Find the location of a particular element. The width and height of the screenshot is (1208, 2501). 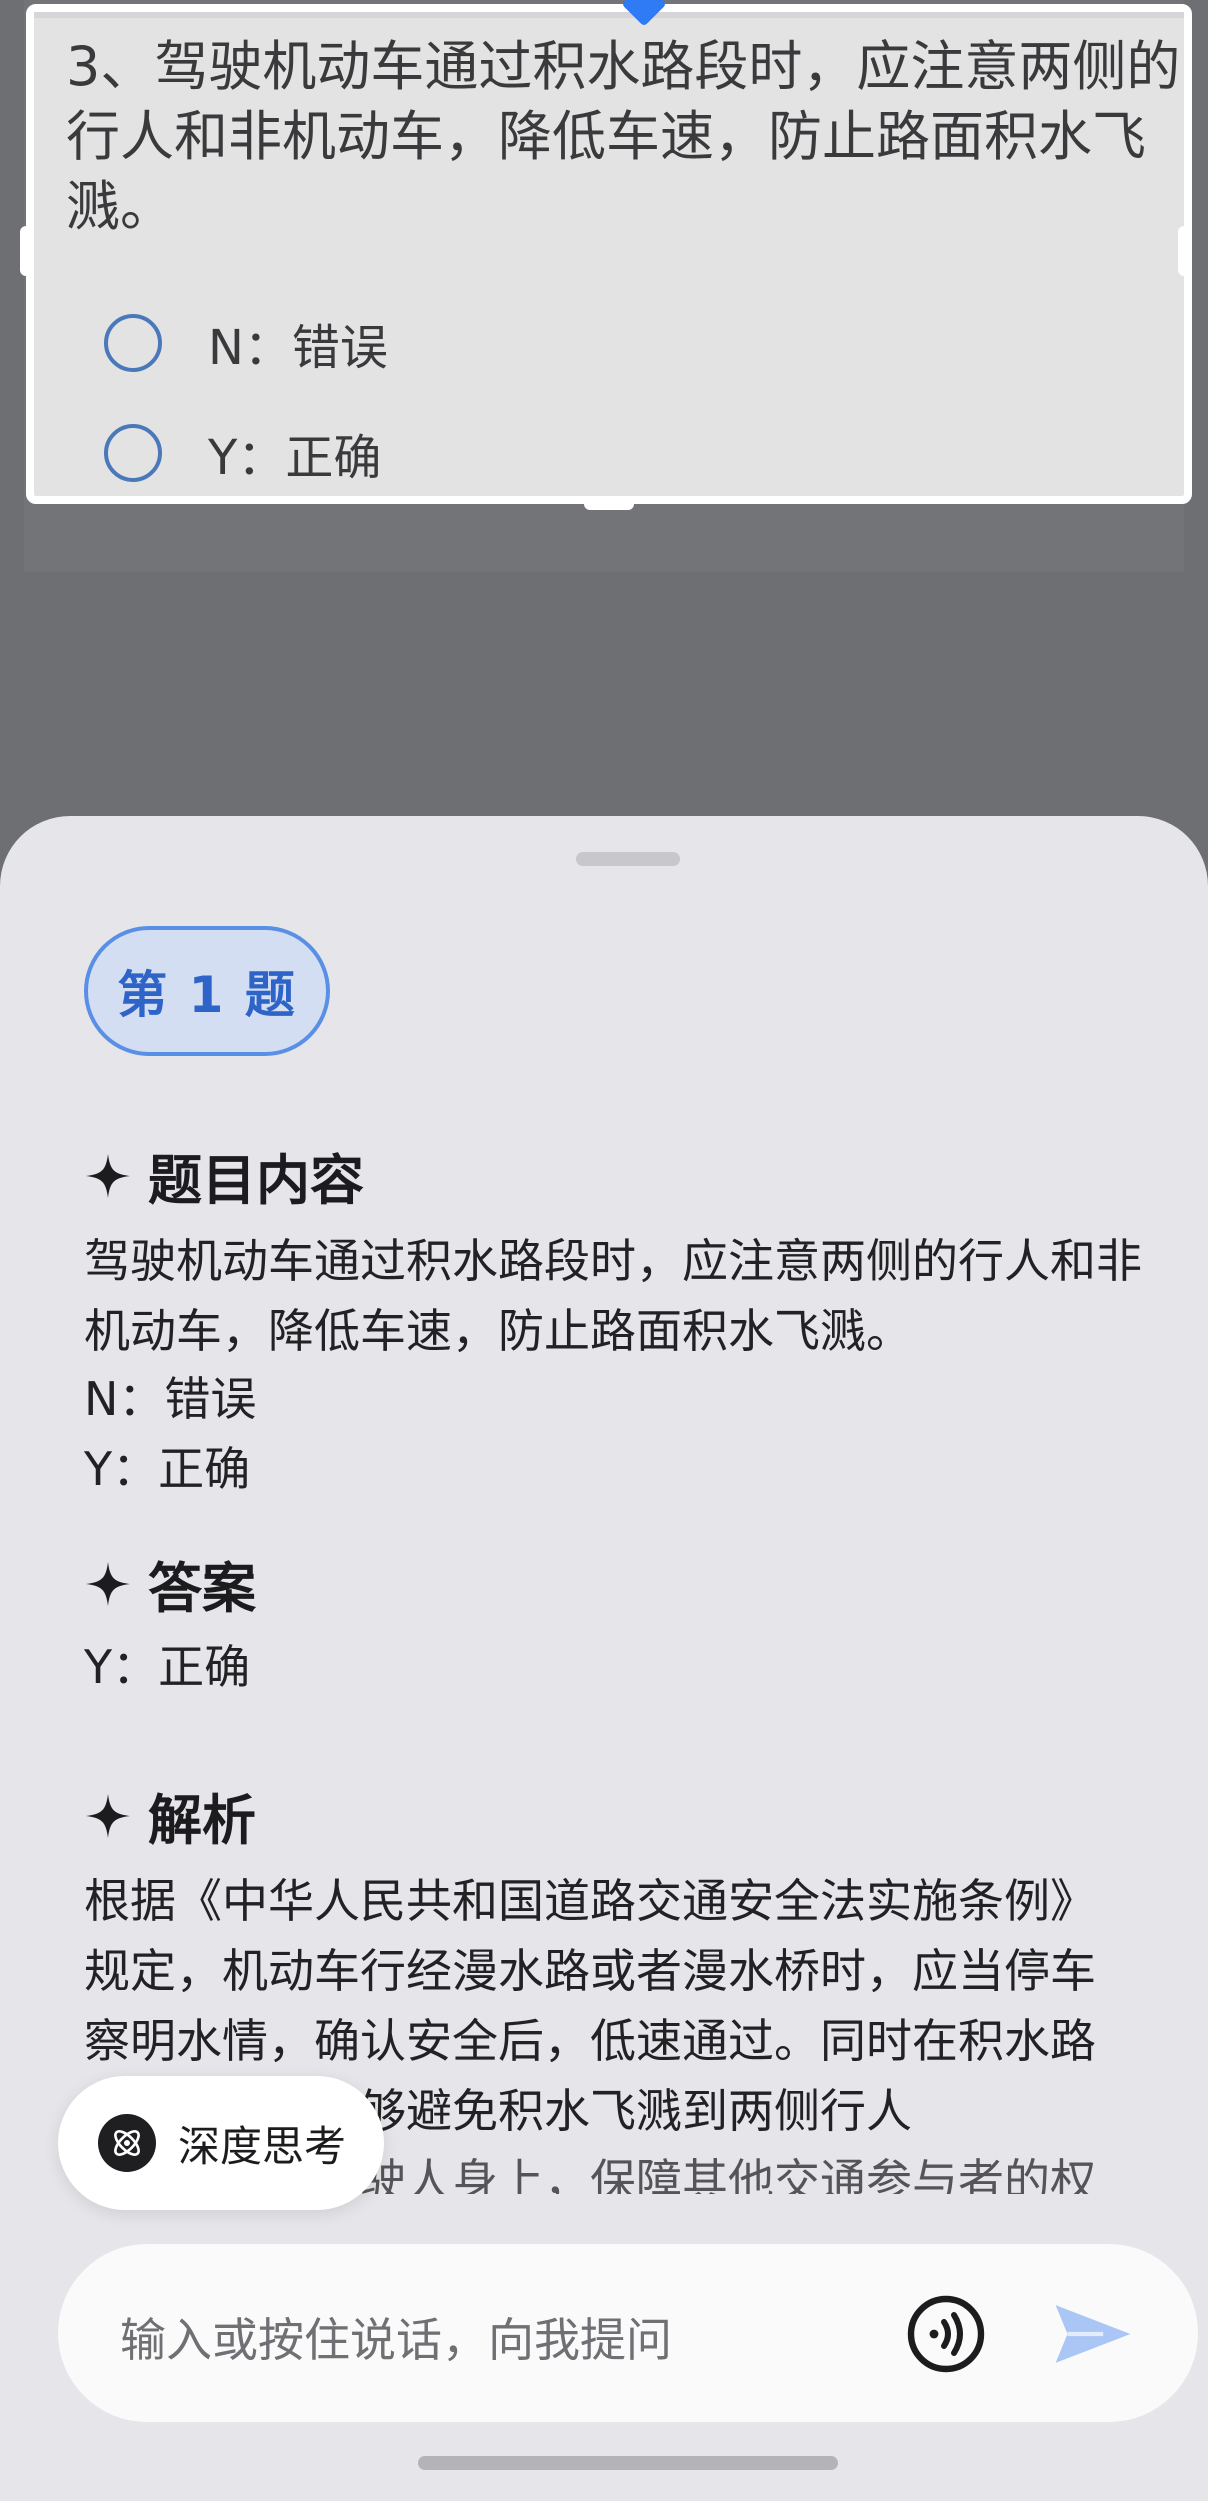

option-n-label: N：错误 is located at coordinates (298, 348).